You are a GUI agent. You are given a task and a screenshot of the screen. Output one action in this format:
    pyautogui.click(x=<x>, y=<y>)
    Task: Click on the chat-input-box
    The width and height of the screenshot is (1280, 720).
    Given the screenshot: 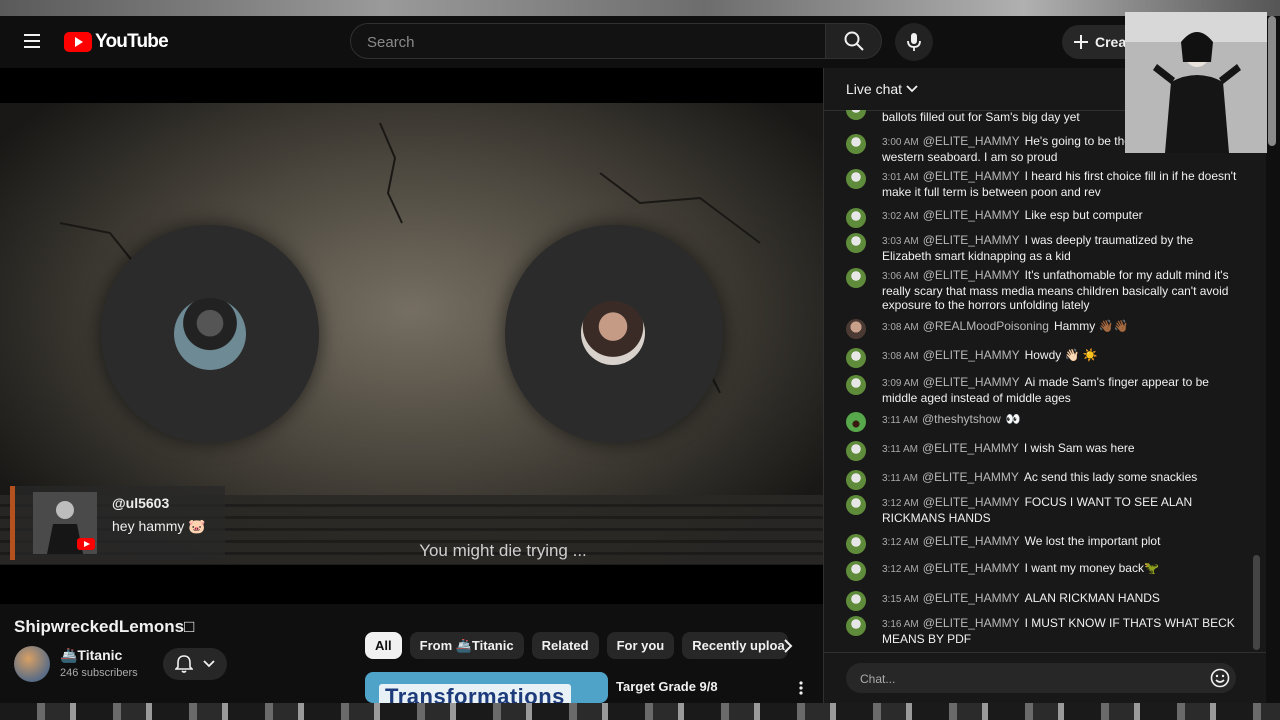 What is the action you would take?
    pyautogui.click(x=1041, y=678)
    